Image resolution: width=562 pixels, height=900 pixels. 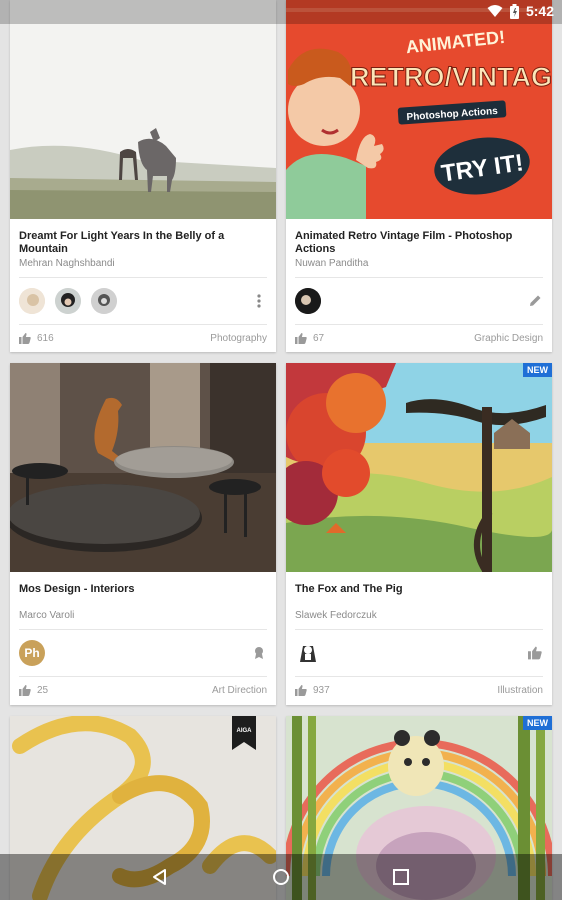 What do you see at coordinates (259, 653) in the screenshot?
I see `ribbon-icon` at bounding box center [259, 653].